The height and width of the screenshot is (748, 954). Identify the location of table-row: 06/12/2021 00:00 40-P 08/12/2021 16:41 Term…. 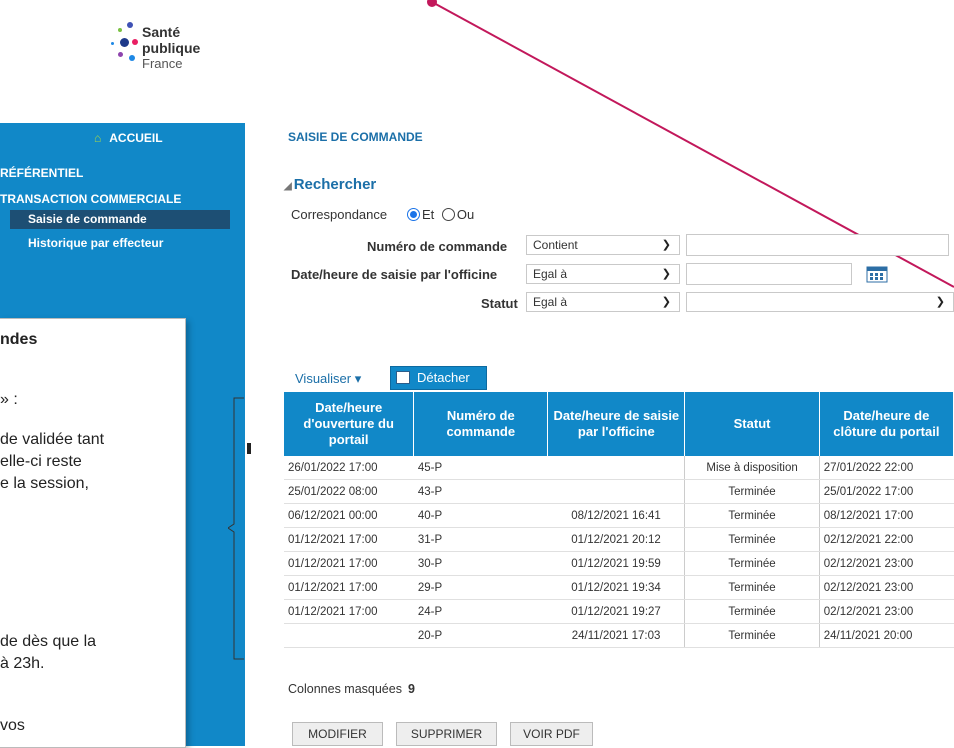
(619, 515).